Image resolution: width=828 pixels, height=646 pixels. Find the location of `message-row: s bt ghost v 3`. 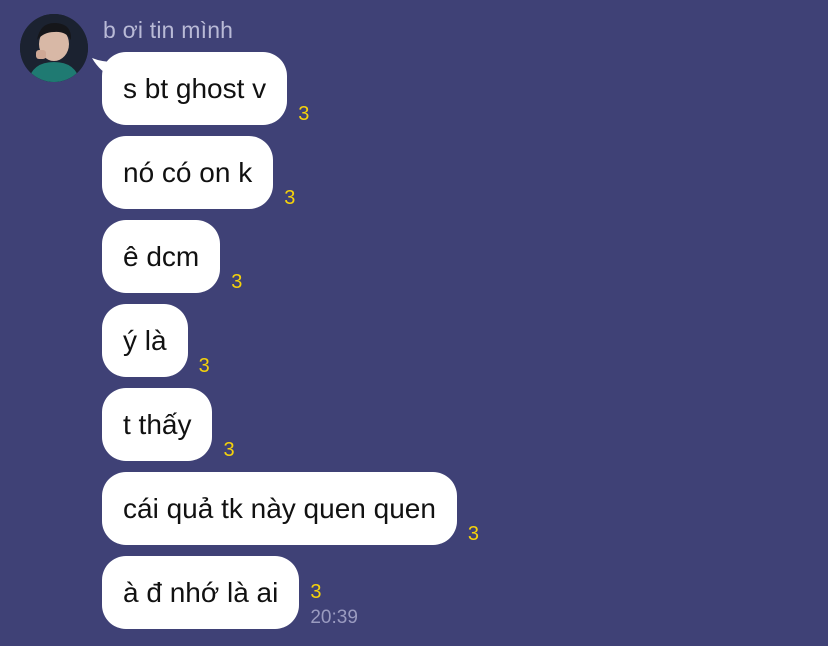

message-row: s bt ghost v 3 is located at coordinates (205, 88).